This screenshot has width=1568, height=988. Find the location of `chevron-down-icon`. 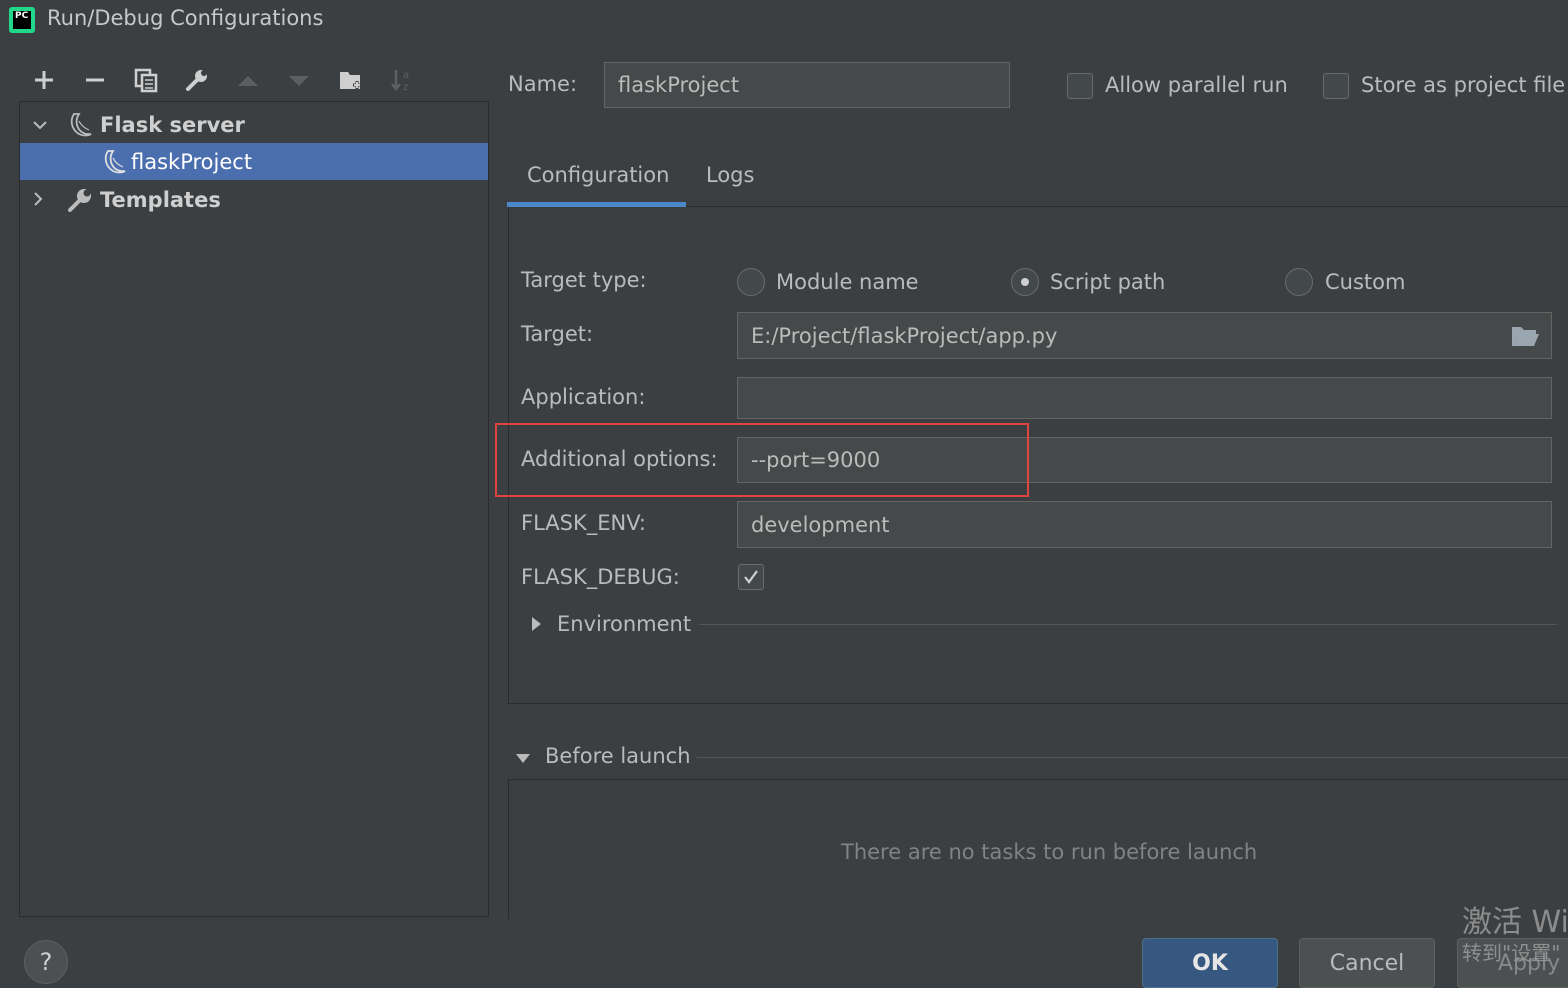

chevron-down-icon is located at coordinates (40, 125).